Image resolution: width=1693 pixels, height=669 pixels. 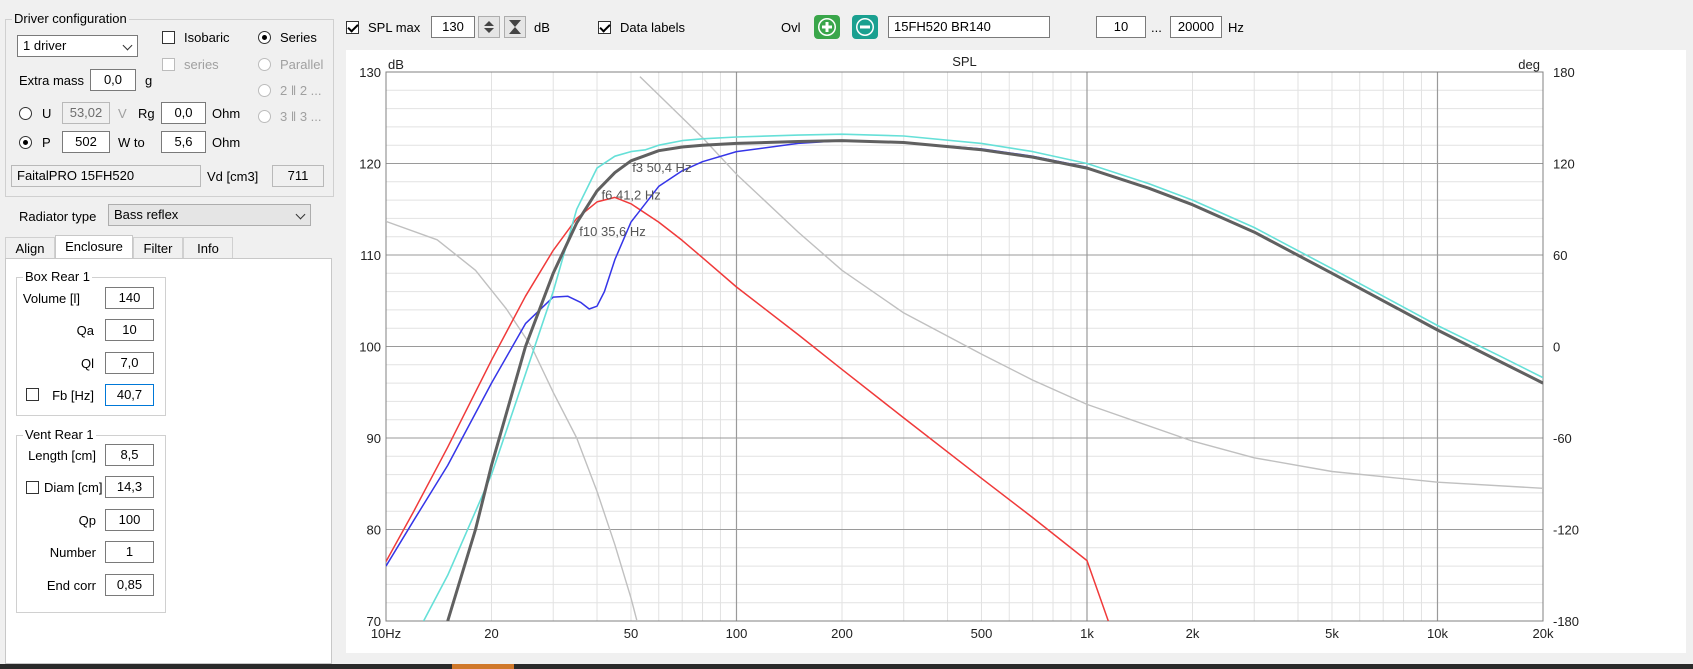 What do you see at coordinates (1121, 27) in the screenshot?
I see `freq-min-input: 10` at bounding box center [1121, 27].